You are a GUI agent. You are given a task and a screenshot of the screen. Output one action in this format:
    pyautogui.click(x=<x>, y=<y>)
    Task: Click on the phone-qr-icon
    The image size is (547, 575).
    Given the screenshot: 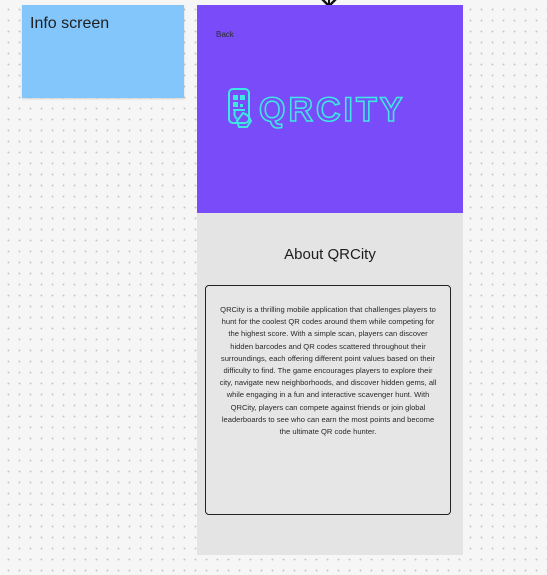 What is the action you would take?
    pyautogui.click(x=240, y=108)
    